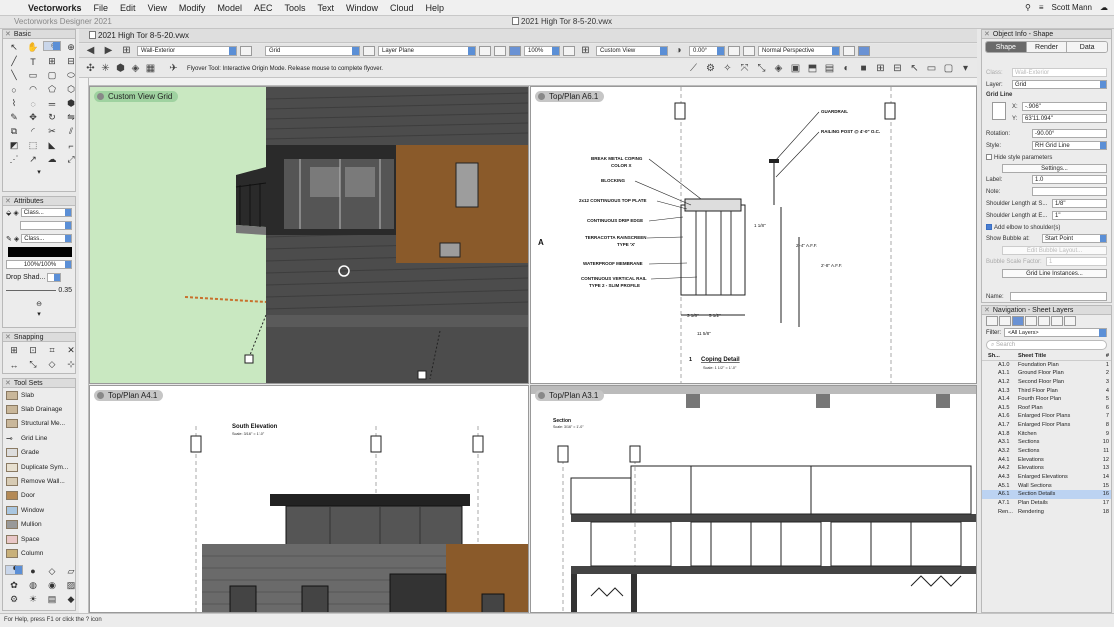 The height and width of the screenshot is (627, 1114). Describe the element at coordinates (14, 599) in the screenshot. I see `machine-icon: ⚙` at that location.